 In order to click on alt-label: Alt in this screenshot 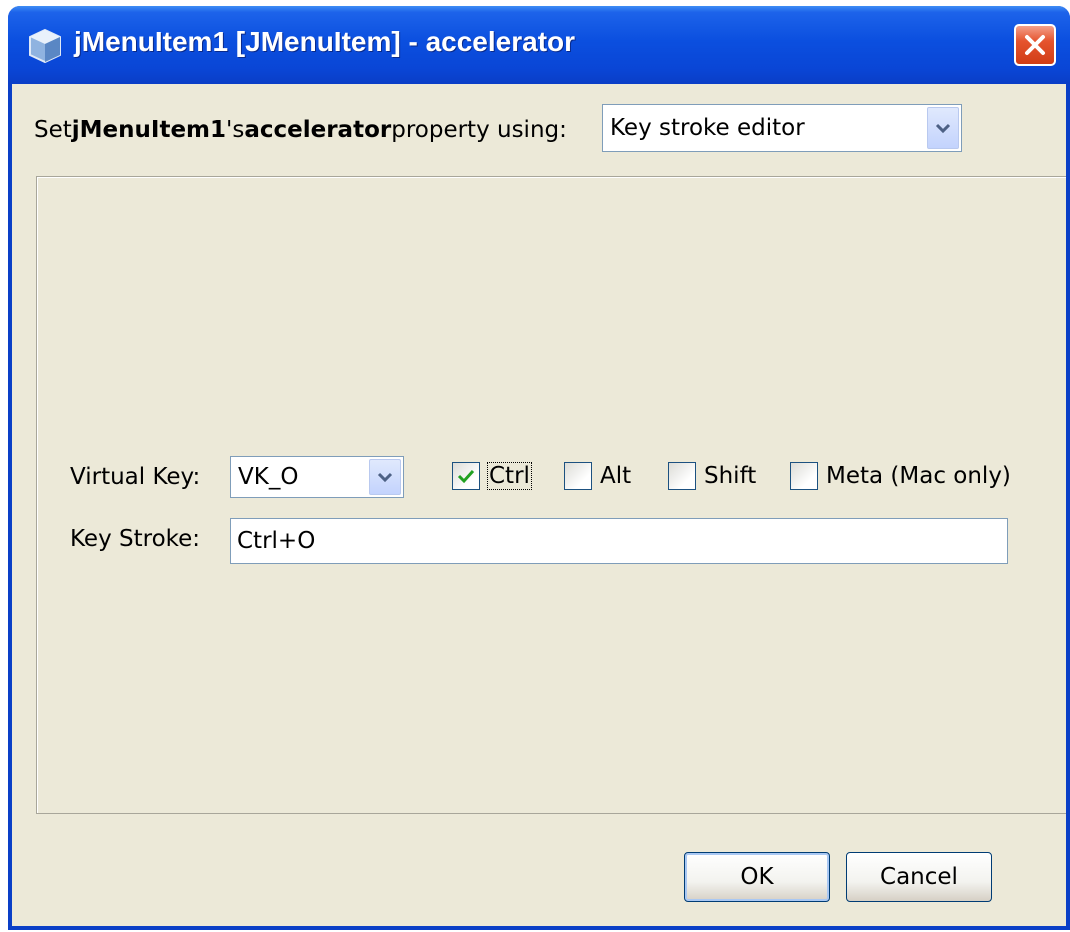, I will do `click(616, 476)`.